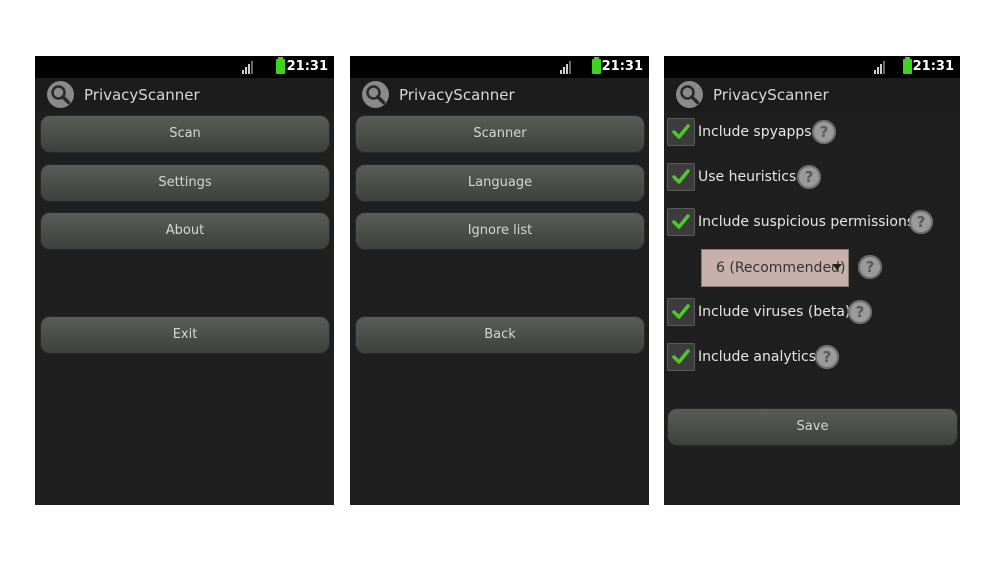  What do you see at coordinates (500, 134) in the screenshot?
I see `scanner-button: Scanner` at bounding box center [500, 134].